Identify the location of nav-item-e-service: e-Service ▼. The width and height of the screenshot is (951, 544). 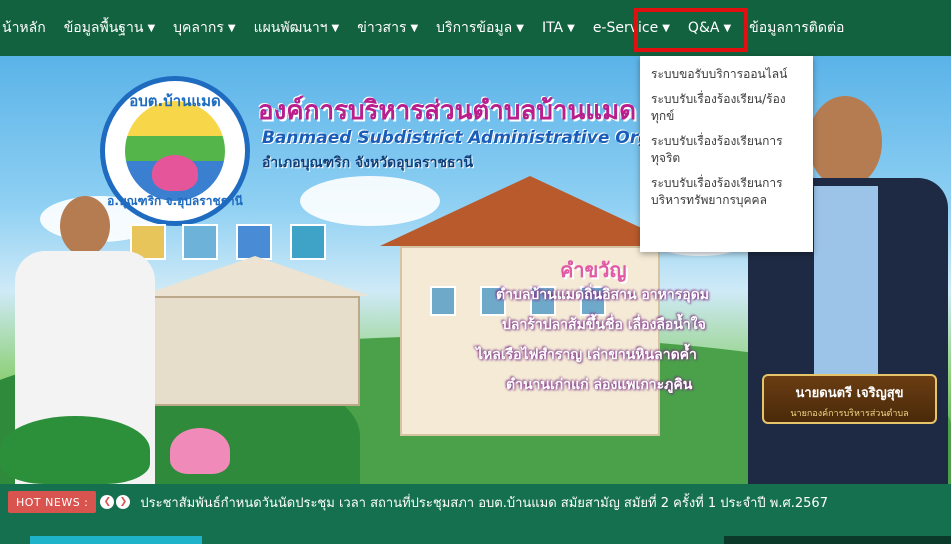
(631, 28).